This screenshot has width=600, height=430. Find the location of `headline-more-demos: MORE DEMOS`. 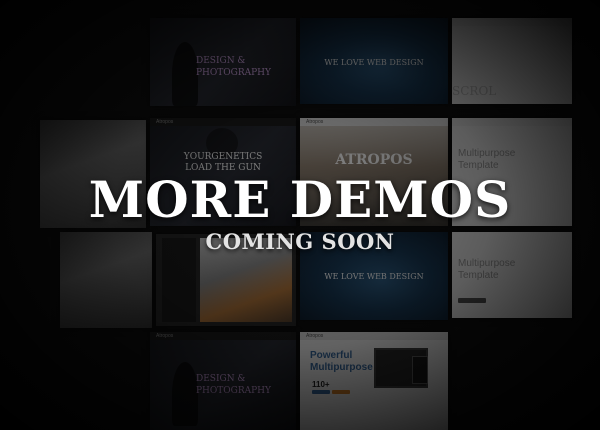

headline-more-demos: MORE DEMOS is located at coordinates (300, 199).